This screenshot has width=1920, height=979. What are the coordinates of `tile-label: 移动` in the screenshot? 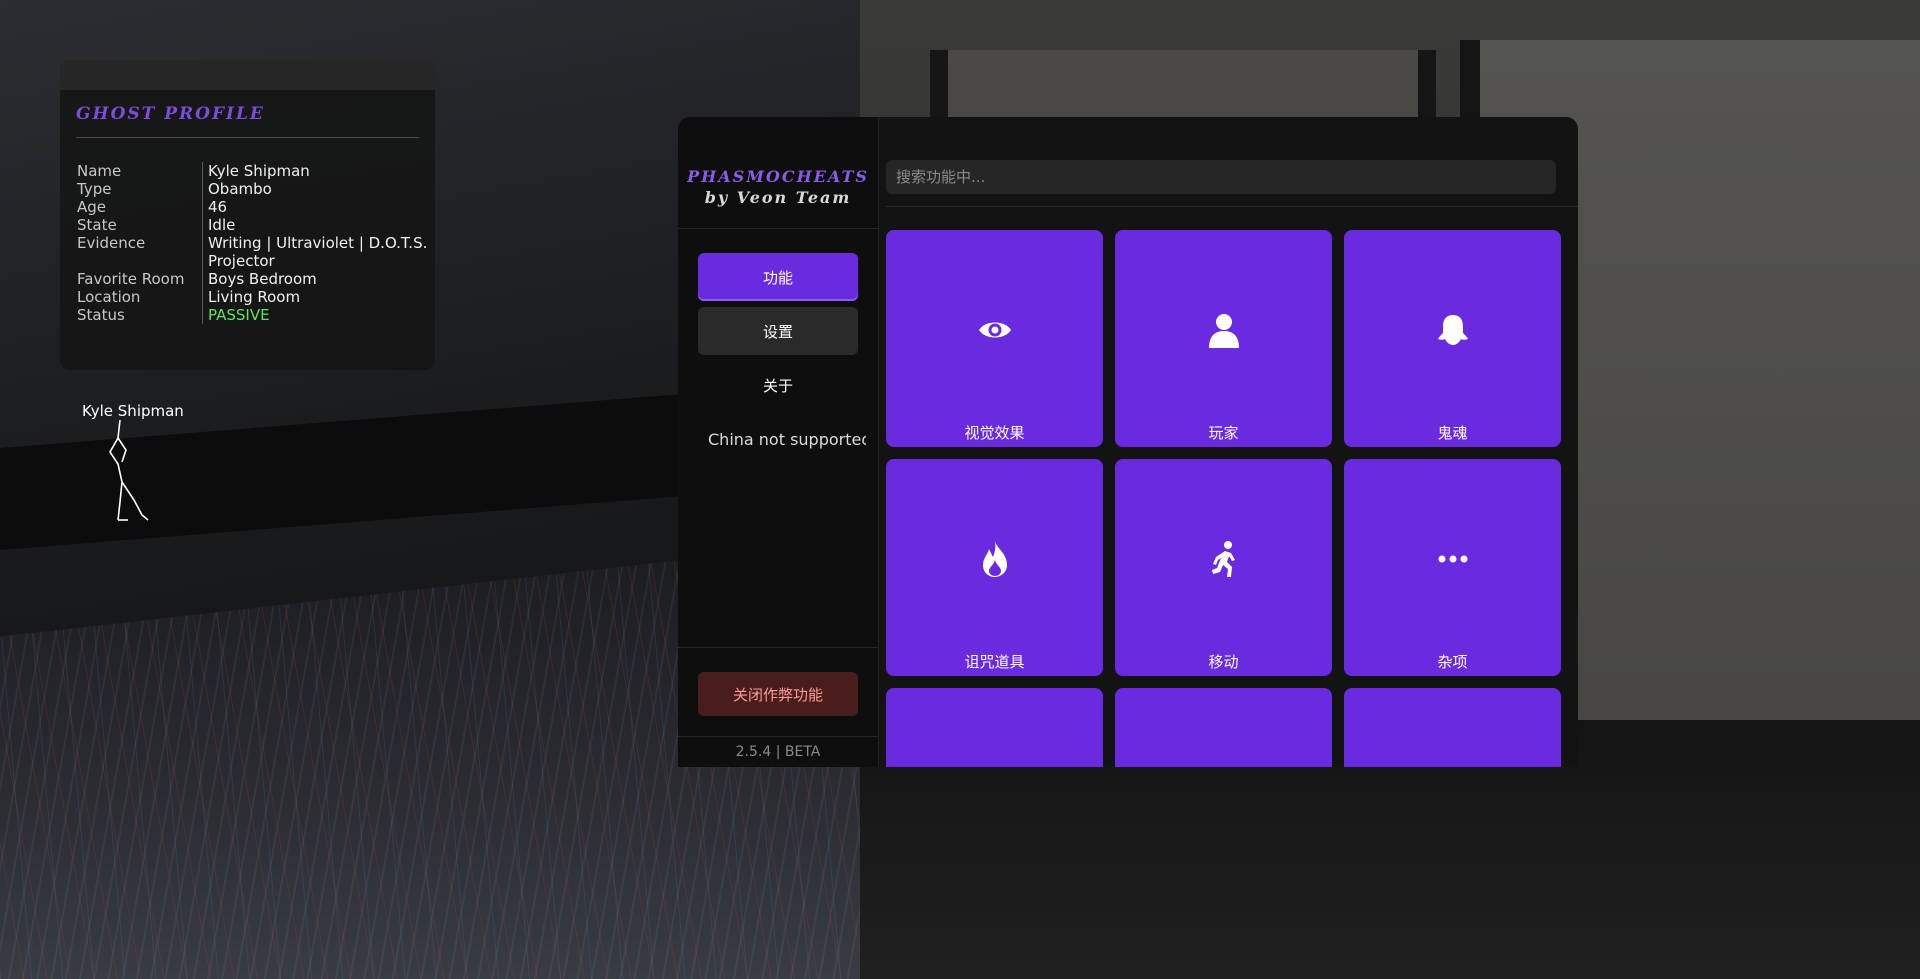 It's located at (1223, 662).